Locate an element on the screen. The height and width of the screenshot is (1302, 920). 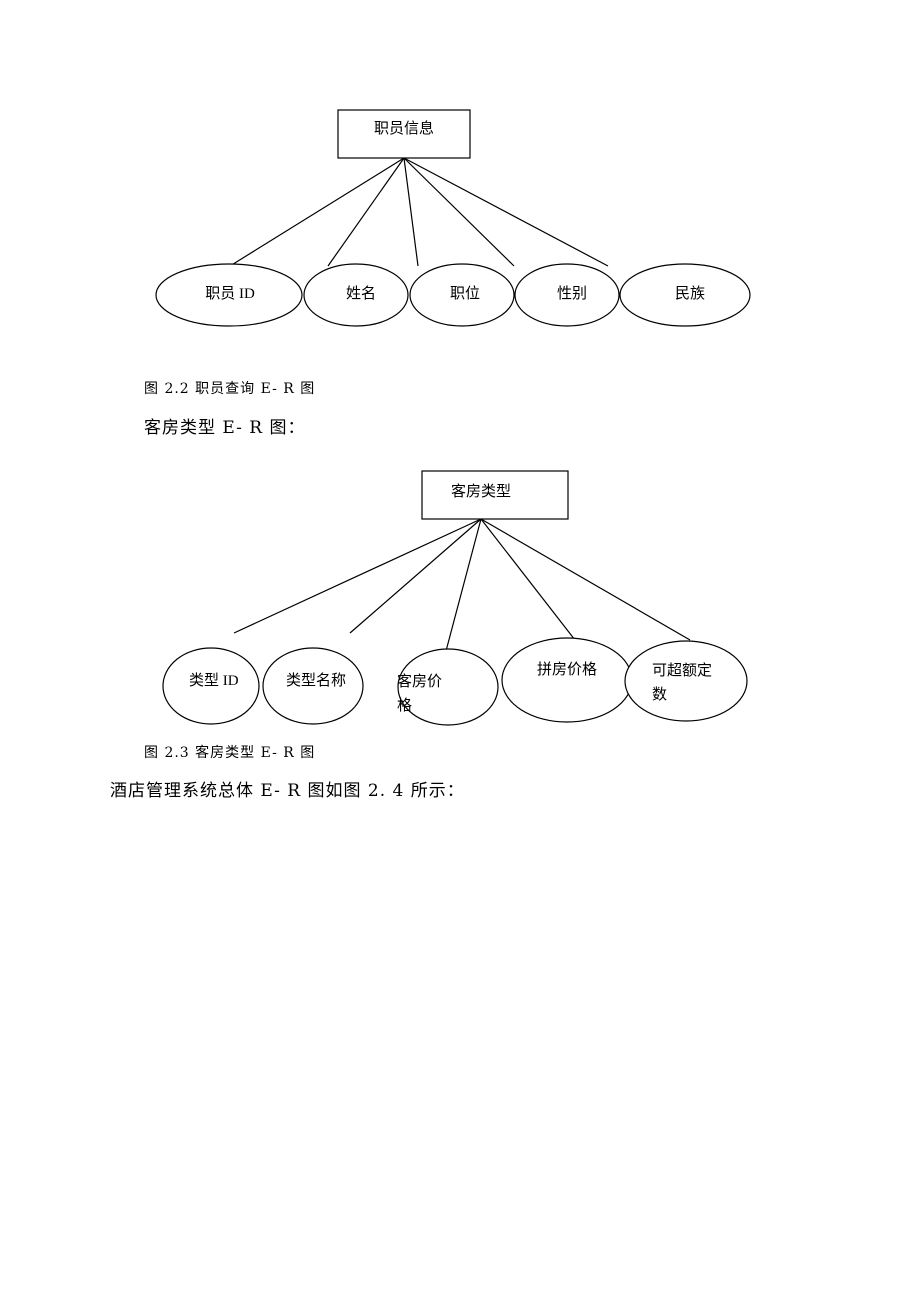
entity-label: 职员信息 is located at coordinates (404, 128).